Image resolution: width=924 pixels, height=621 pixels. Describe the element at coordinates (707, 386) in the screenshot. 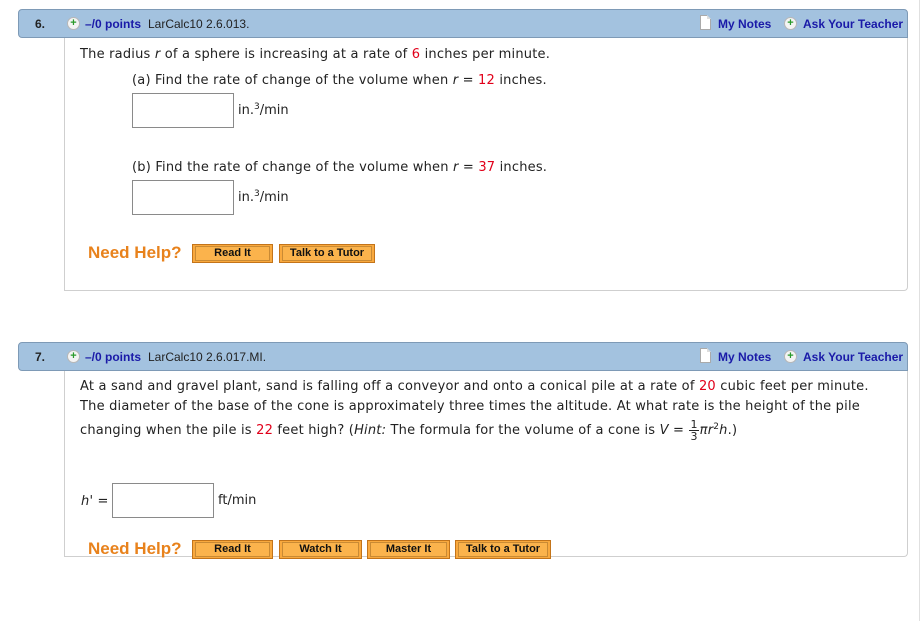

I see `rate-value: 20` at that location.